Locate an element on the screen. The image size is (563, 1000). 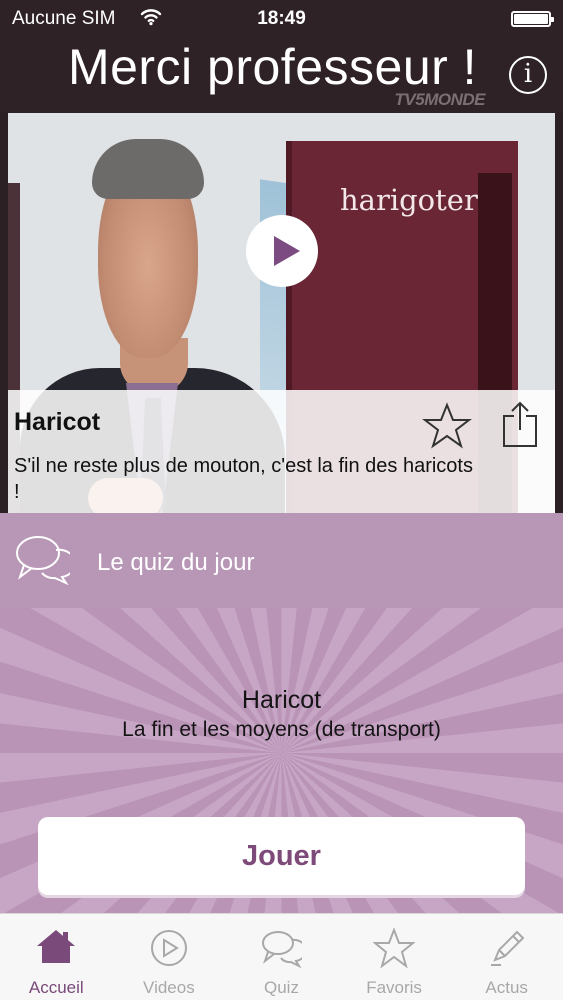
share-icon is located at coordinates (520, 424).